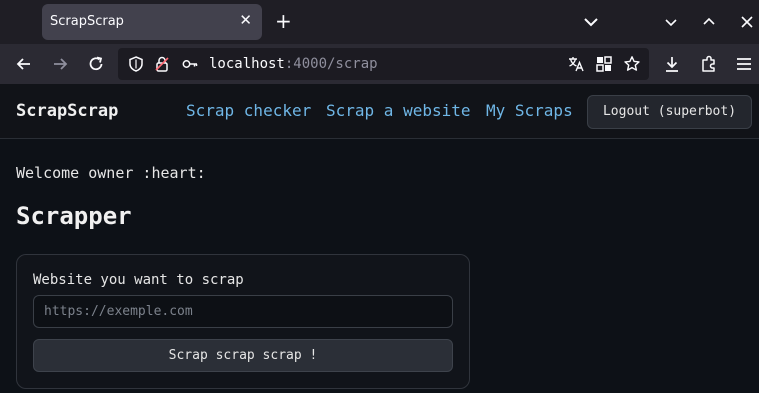 This screenshot has height=393, width=759. I want to click on key-icon, so click(190, 64).